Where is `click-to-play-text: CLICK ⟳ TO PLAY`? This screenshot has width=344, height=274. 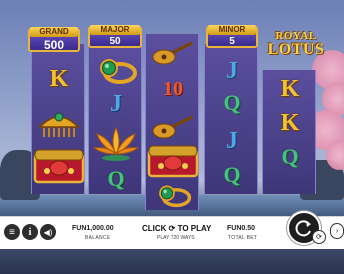
click-to-play-text: CLICK ⟳ TO PLAY is located at coordinates (177, 228).